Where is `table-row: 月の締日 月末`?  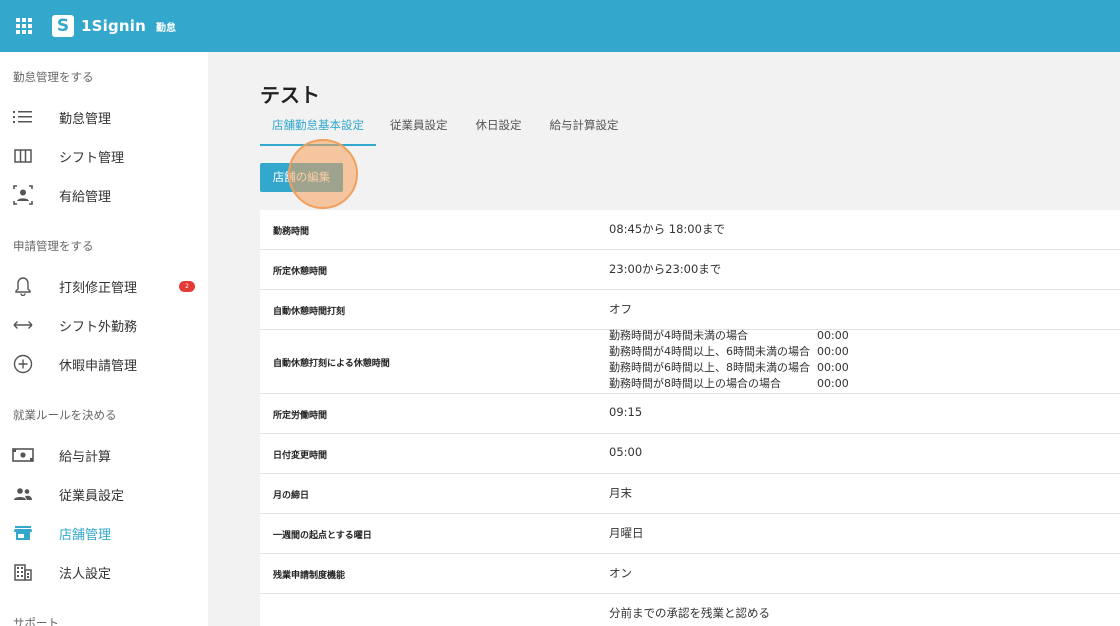 table-row: 月の締日 月末 is located at coordinates (690, 494).